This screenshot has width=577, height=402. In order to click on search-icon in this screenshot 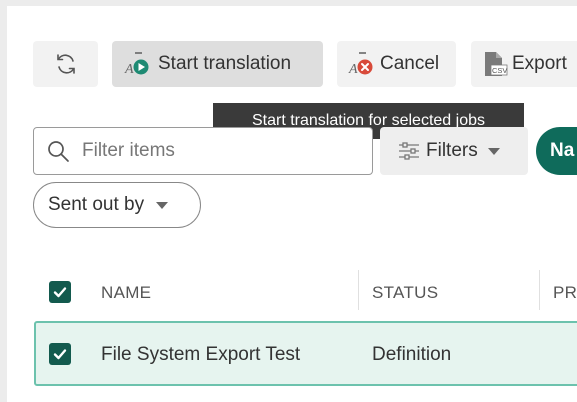, I will do `click(58, 151)`.